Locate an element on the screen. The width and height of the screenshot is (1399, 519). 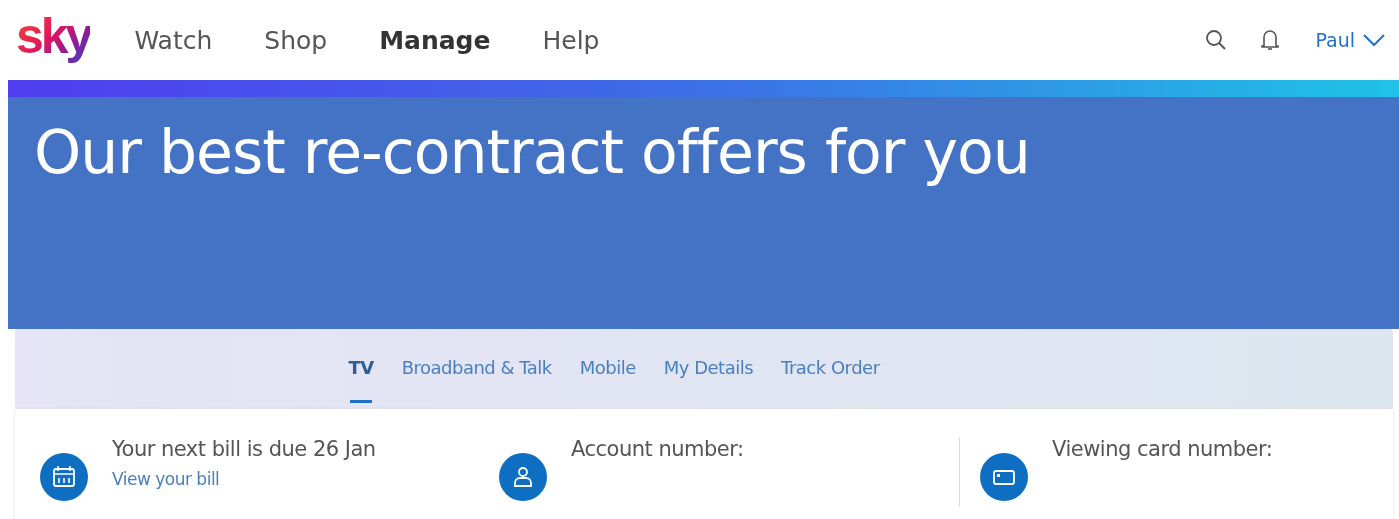
bell-icon is located at coordinates (1270, 40).